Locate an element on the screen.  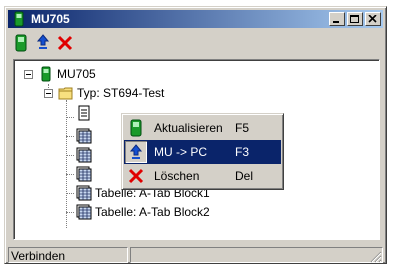
menu-item-label: MU -> PC is located at coordinates (181, 152).